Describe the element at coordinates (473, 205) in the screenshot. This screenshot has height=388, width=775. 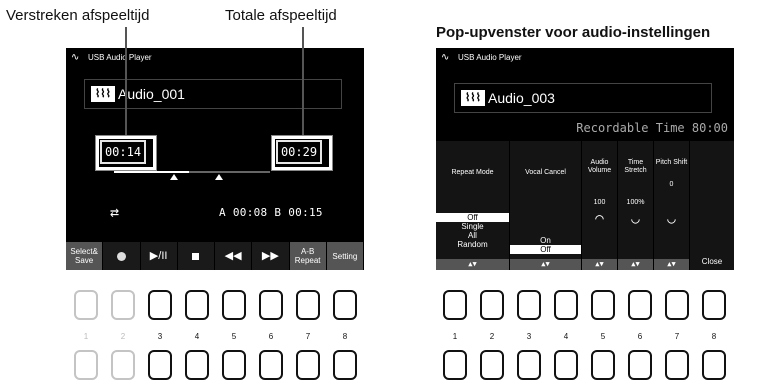
I see `repeat-mode-column: Repeat Mode Off Single All Random ▲▼` at that location.